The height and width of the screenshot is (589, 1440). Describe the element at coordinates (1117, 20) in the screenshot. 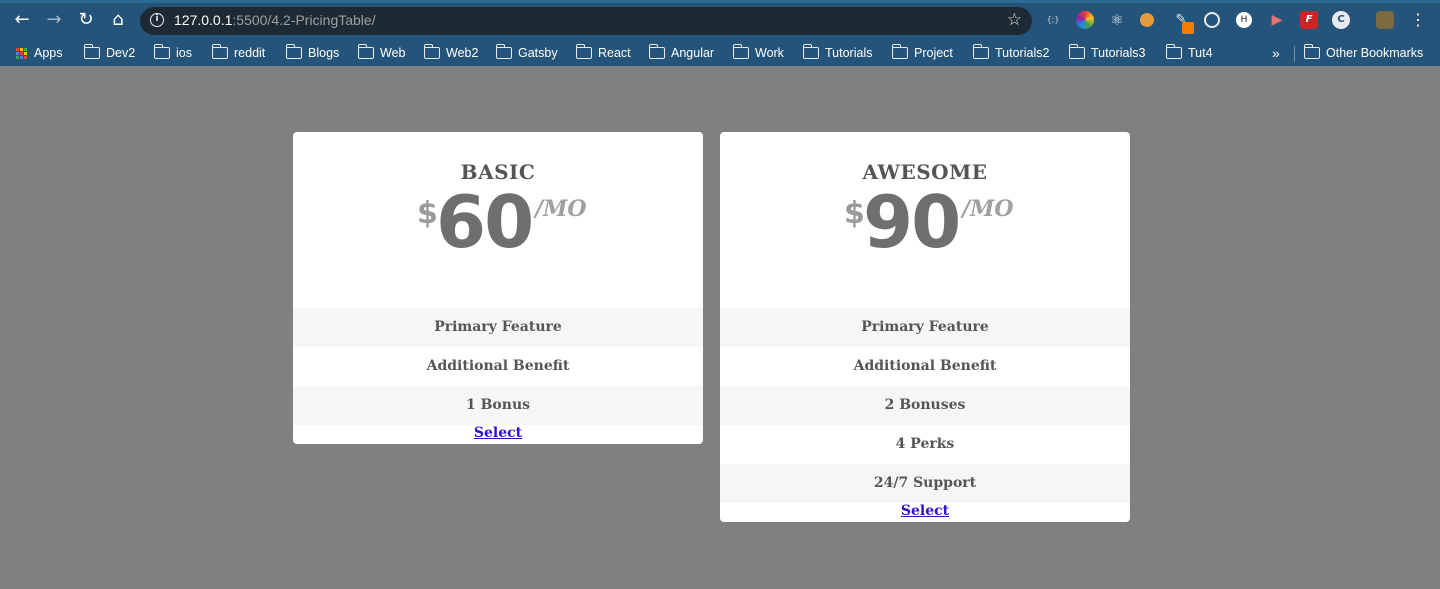

I see `react-devtools-icon: ⚛` at that location.